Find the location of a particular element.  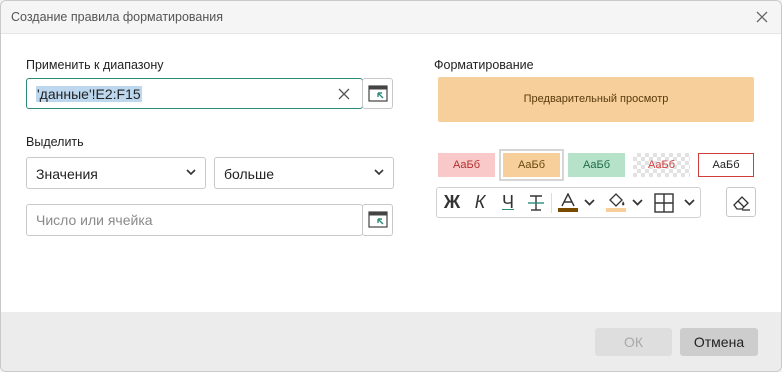

select-value-cell-button is located at coordinates (377, 220).